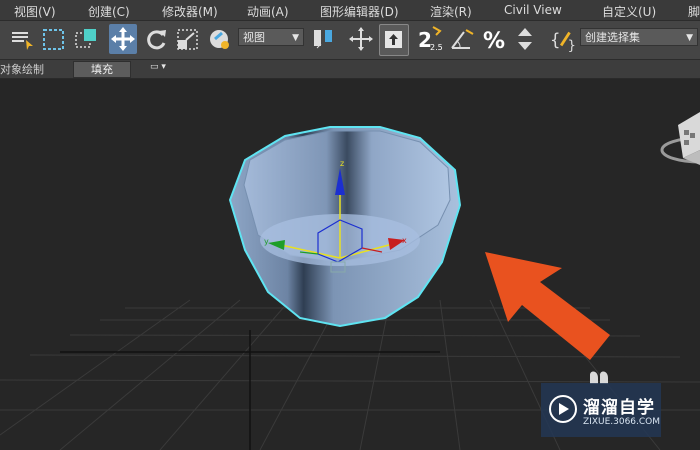 The height and width of the screenshot is (450, 700). What do you see at coordinates (563, 409) in the screenshot?
I see `watermark-logo-icon` at bounding box center [563, 409].